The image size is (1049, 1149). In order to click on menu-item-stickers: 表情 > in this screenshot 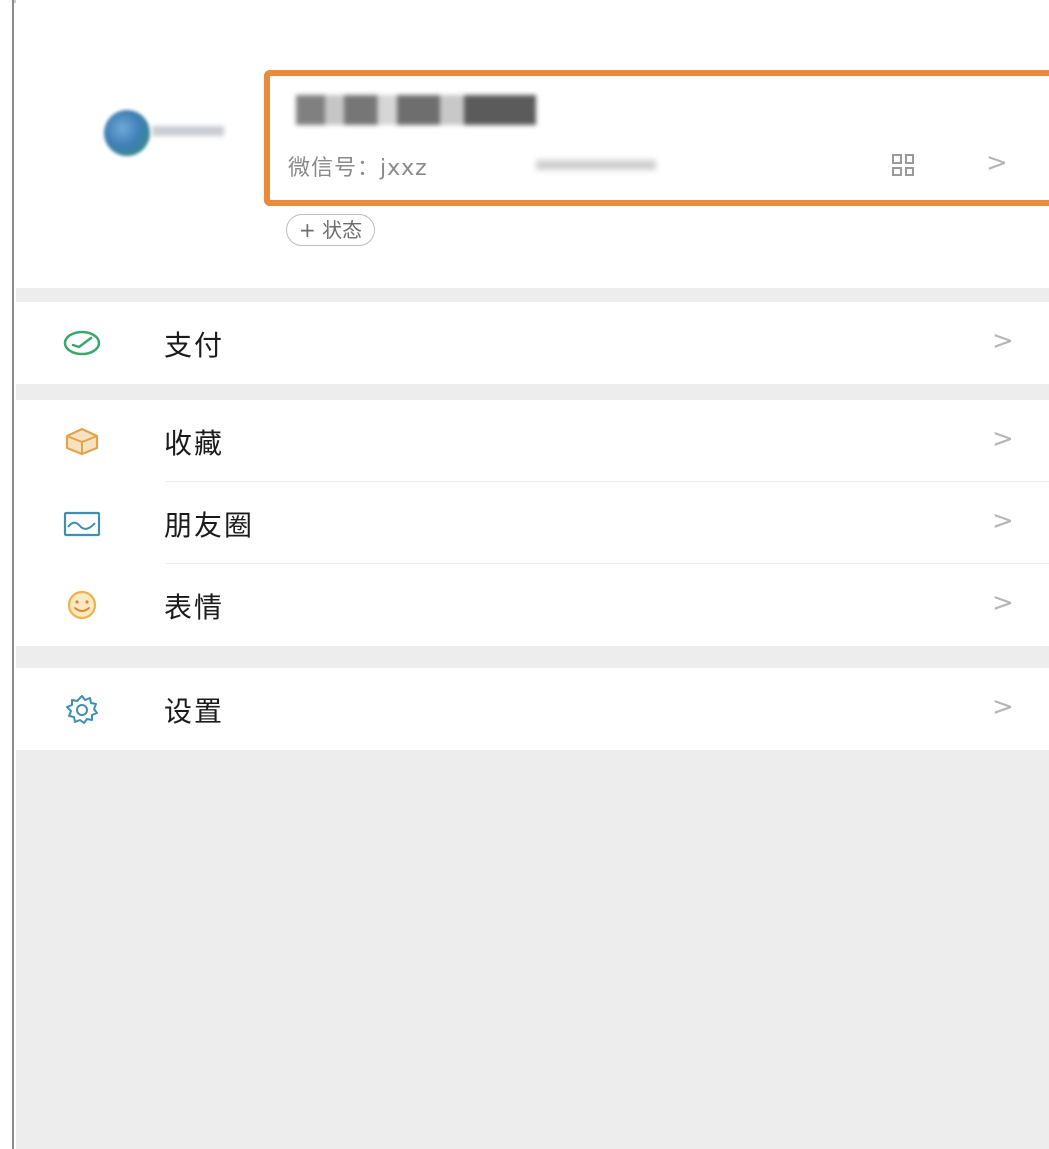, I will do `click(532, 605)`.